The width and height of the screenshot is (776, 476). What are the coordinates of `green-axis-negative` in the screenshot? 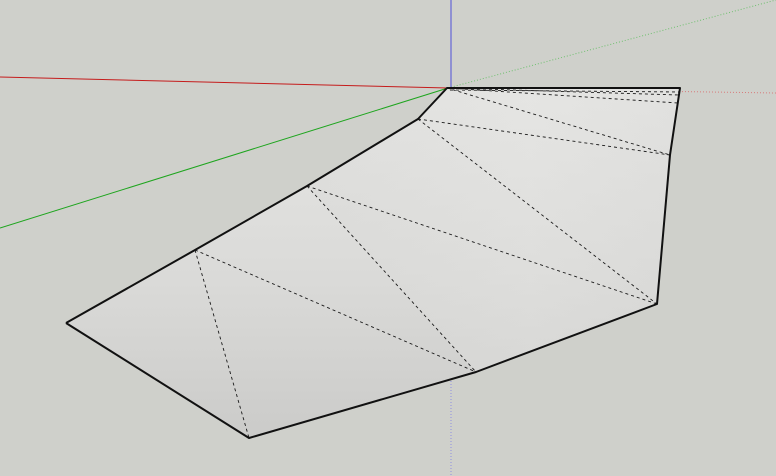 It's located at (611, 44).